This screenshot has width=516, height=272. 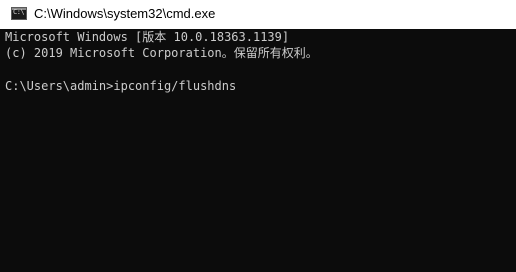 What do you see at coordinates (59, 86) in the screenshot?
I see `console-prompt: C:\Users\admin>` at bounding box center [59, 86].